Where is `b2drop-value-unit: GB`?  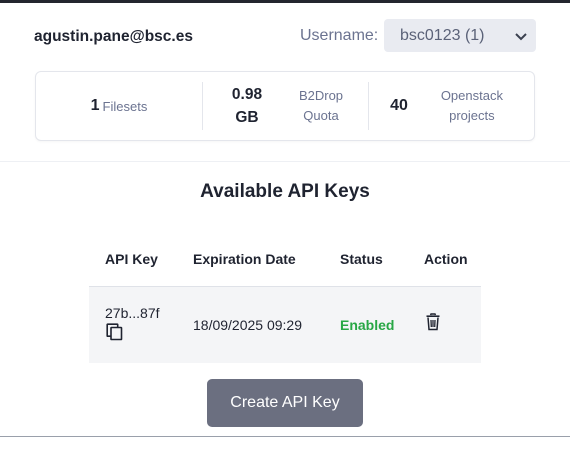 b2drop-value-unit: GB is located at coordinates (247, 117).